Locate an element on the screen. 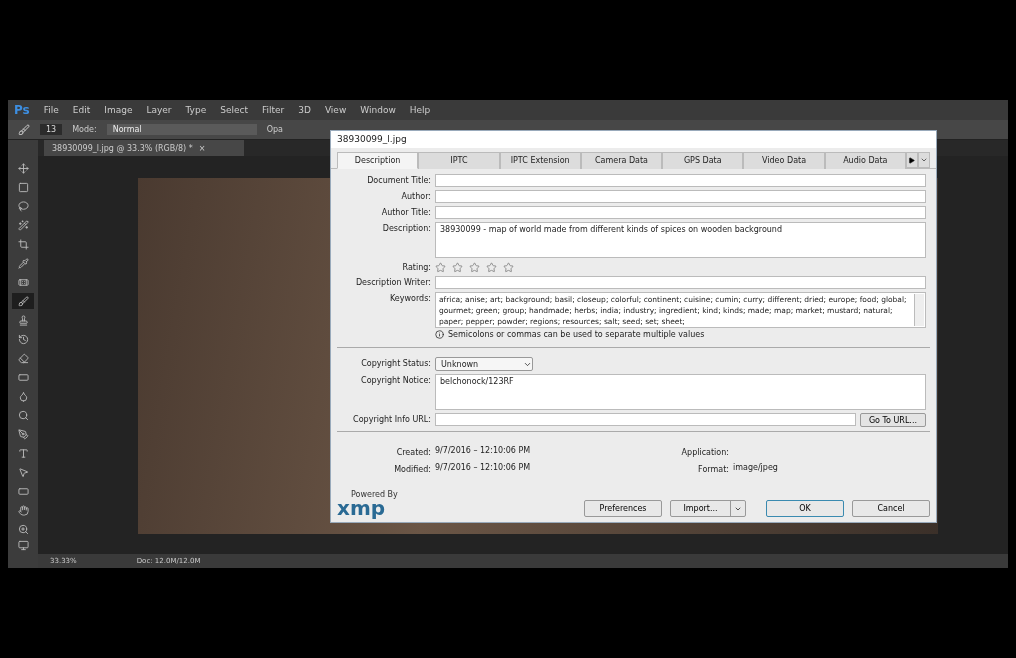 This screenshot has height=658, width=1016. history-icon is located at coordinates (23, 339).